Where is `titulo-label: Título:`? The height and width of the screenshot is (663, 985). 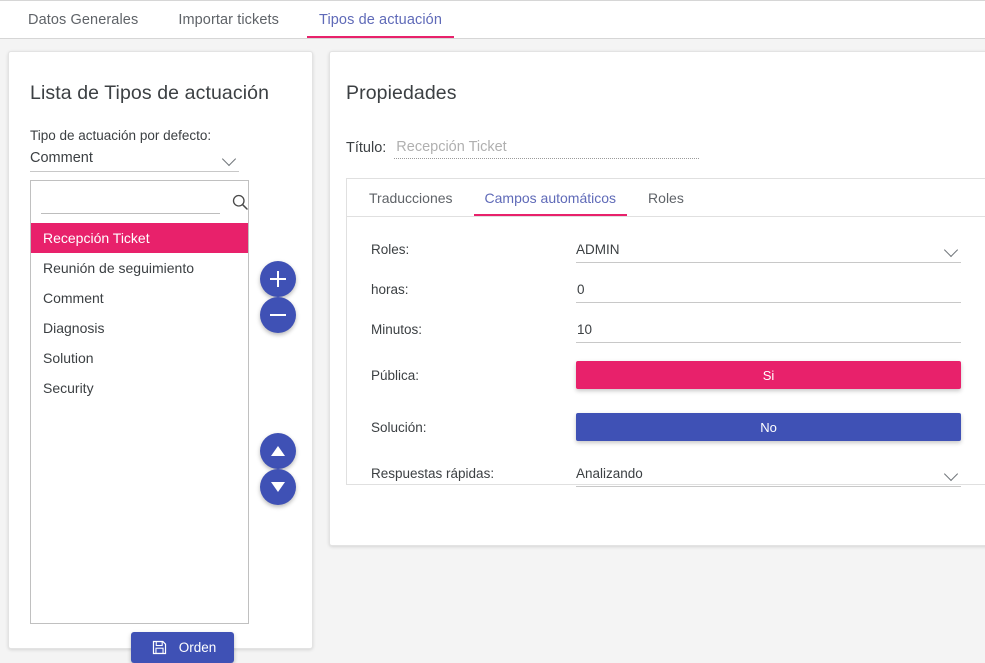
titulo-label: Título: is located at coordinates (366, 148).